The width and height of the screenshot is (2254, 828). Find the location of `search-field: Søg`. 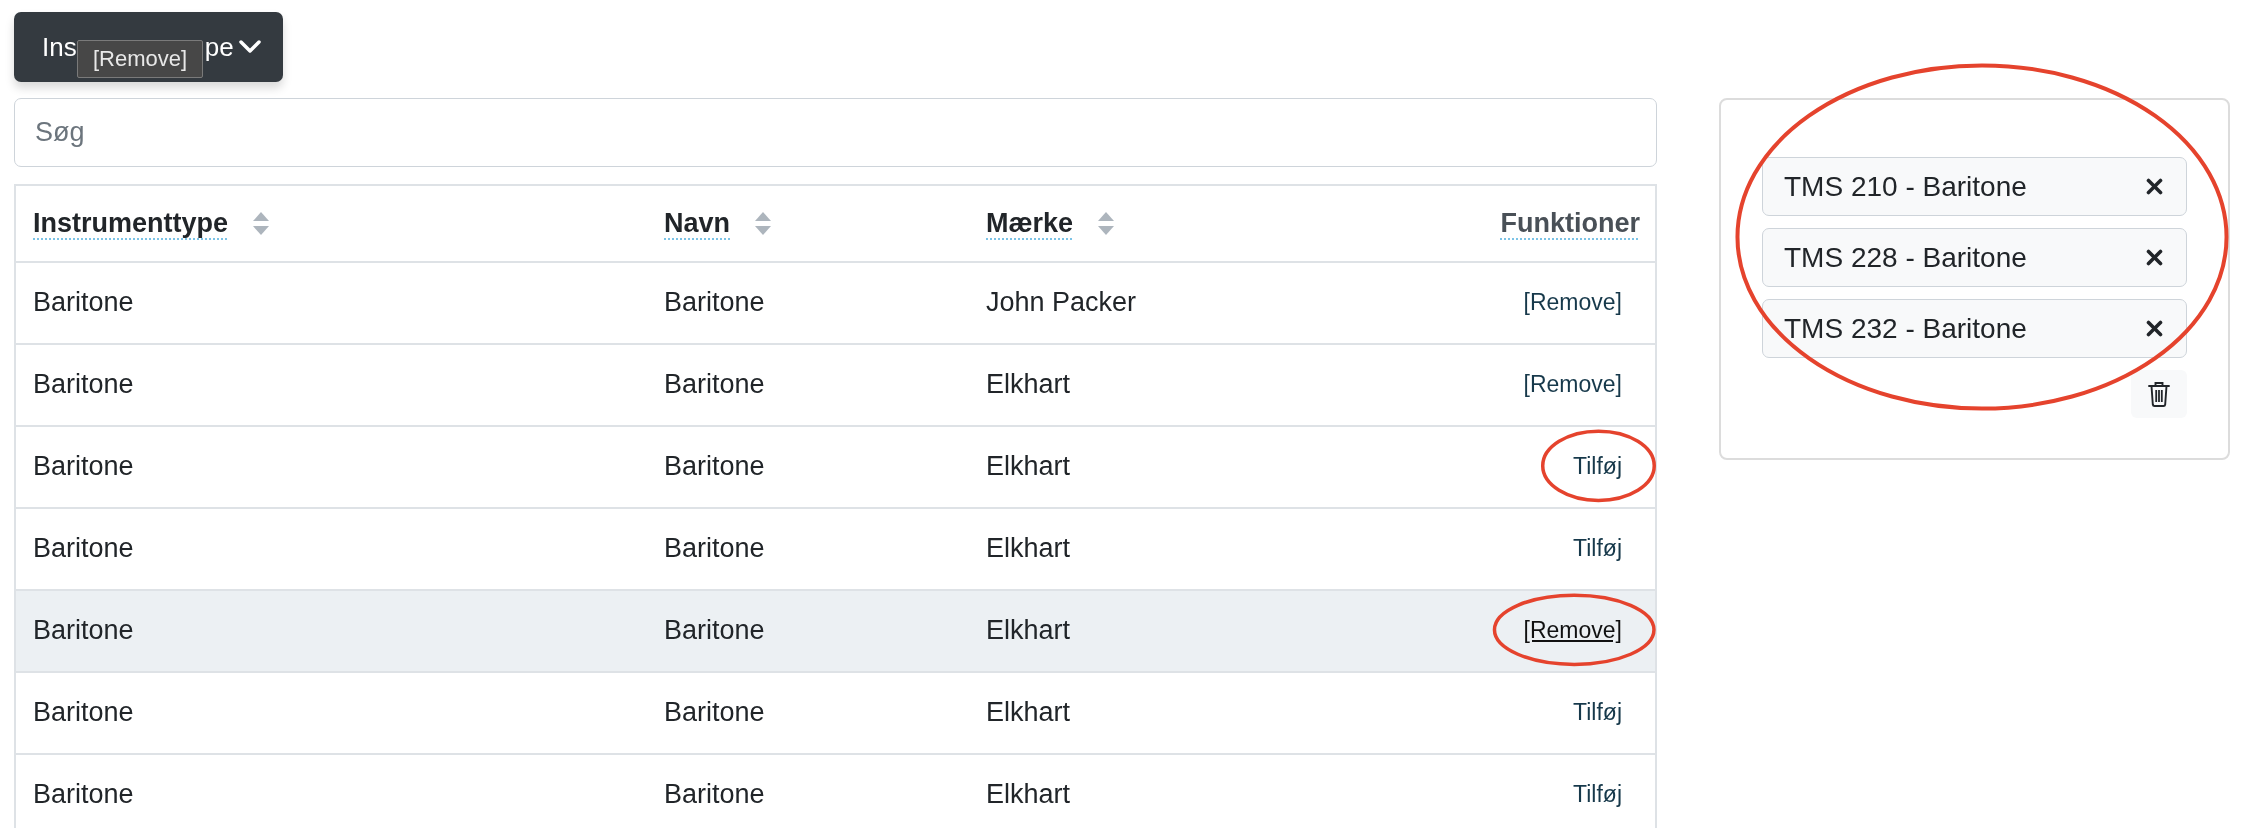

search-field: Søg is located at coordinates (835, 132).